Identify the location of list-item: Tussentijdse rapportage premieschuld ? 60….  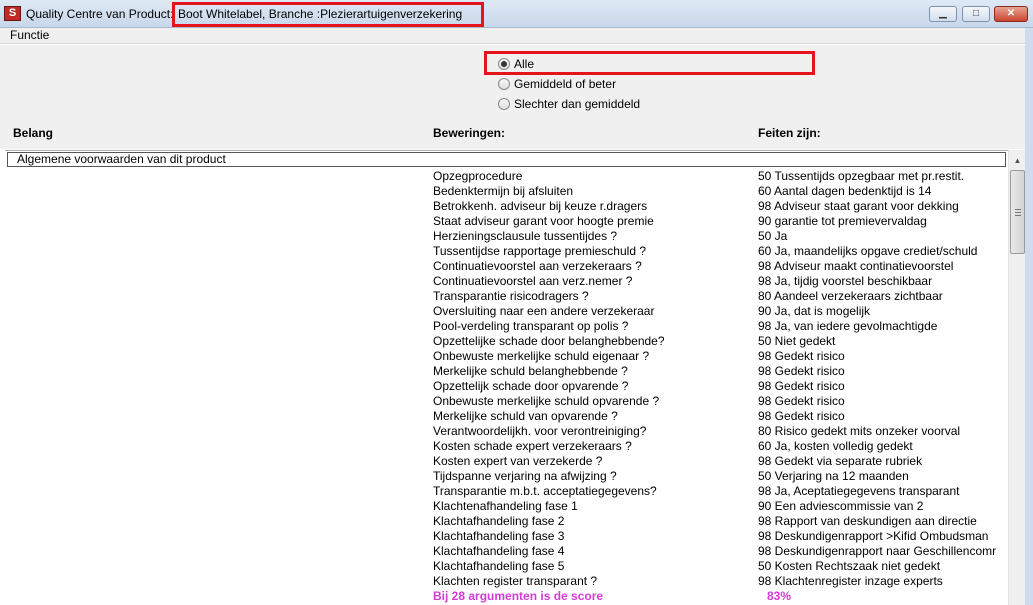
(506, 251).